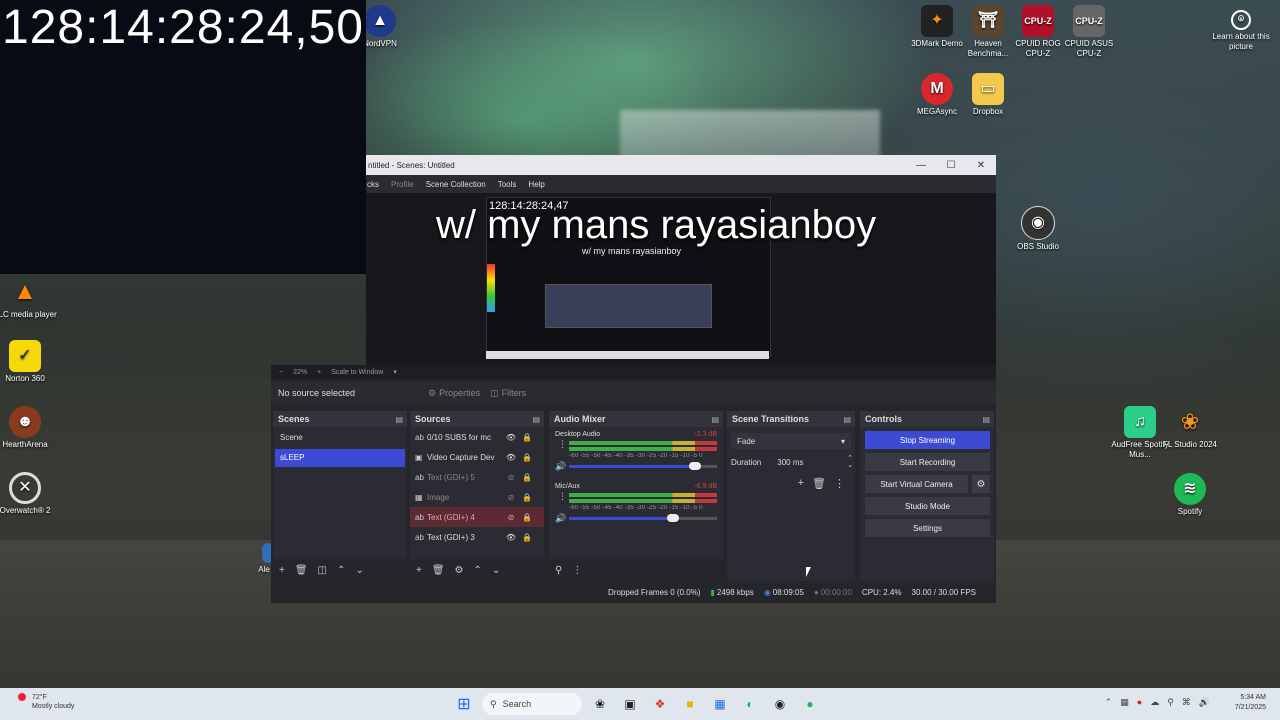  Describe the element at coordinates (536, 184) in the screenshot. I see `menu-help: Help` at that location.